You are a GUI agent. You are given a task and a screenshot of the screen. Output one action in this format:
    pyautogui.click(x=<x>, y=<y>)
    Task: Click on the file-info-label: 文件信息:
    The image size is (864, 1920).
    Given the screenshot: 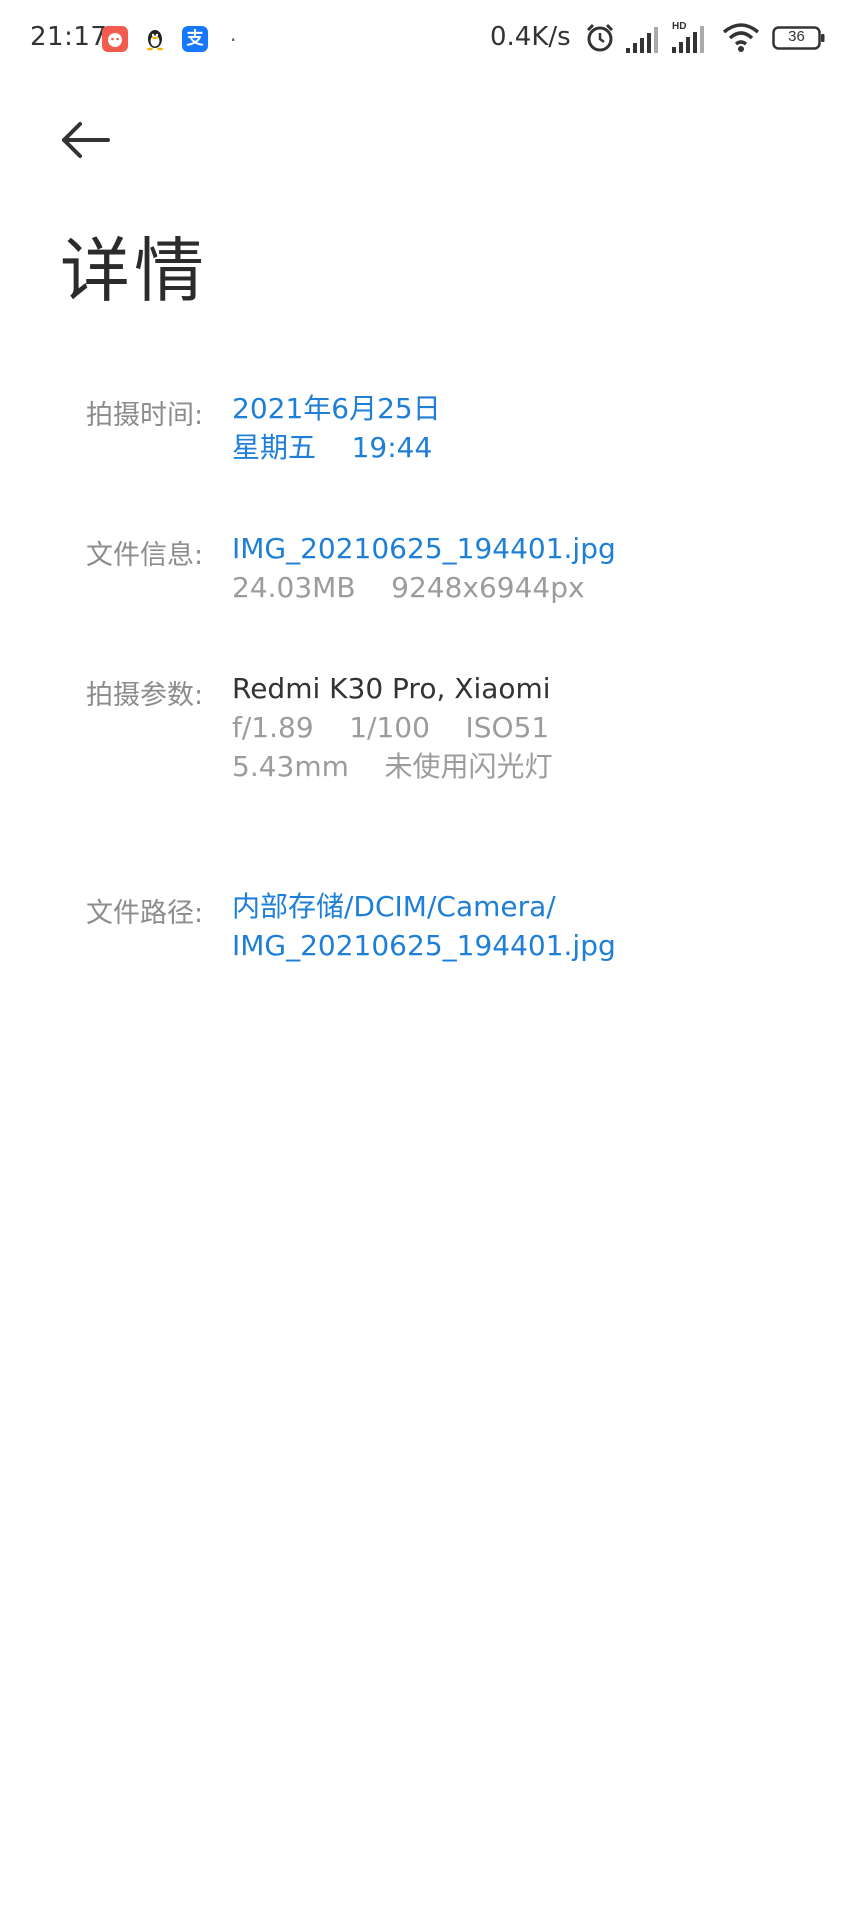 What is the action you would take?
    pyautogui.click(x=145, y=555)
    